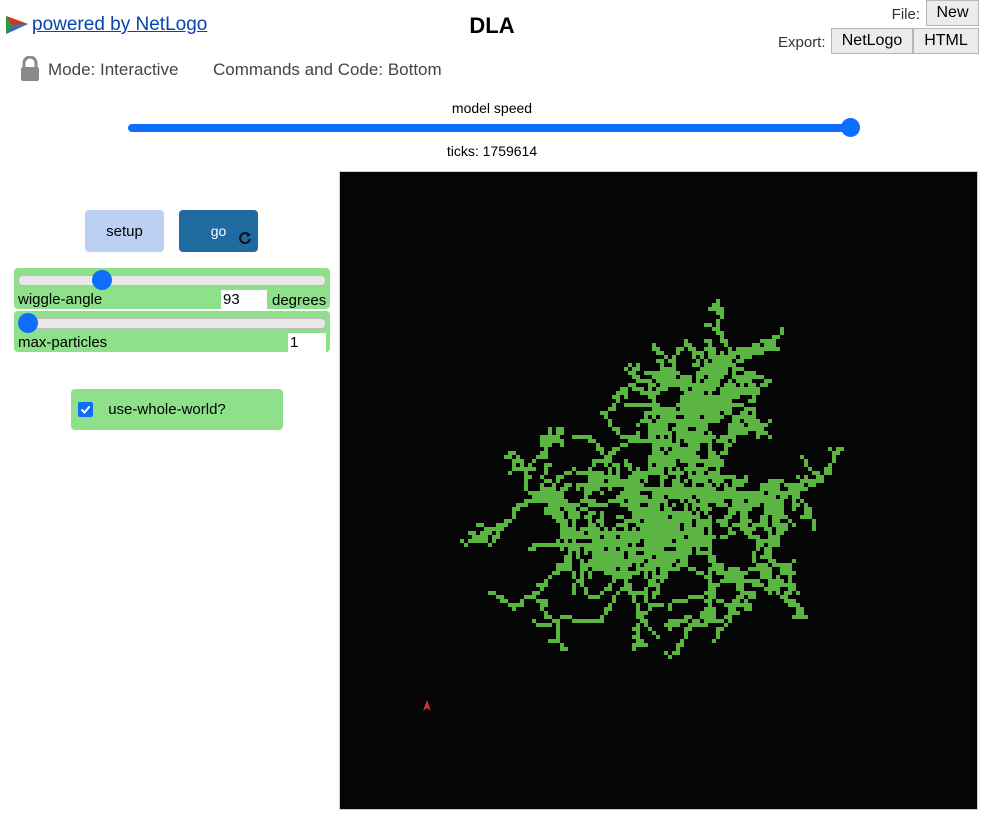 This screenshot has width=984, height=816. What do you see at coordinates (492, 108) in the screenshot?
I see `model-speed-label: model speed` at bounding box center [492, 108].